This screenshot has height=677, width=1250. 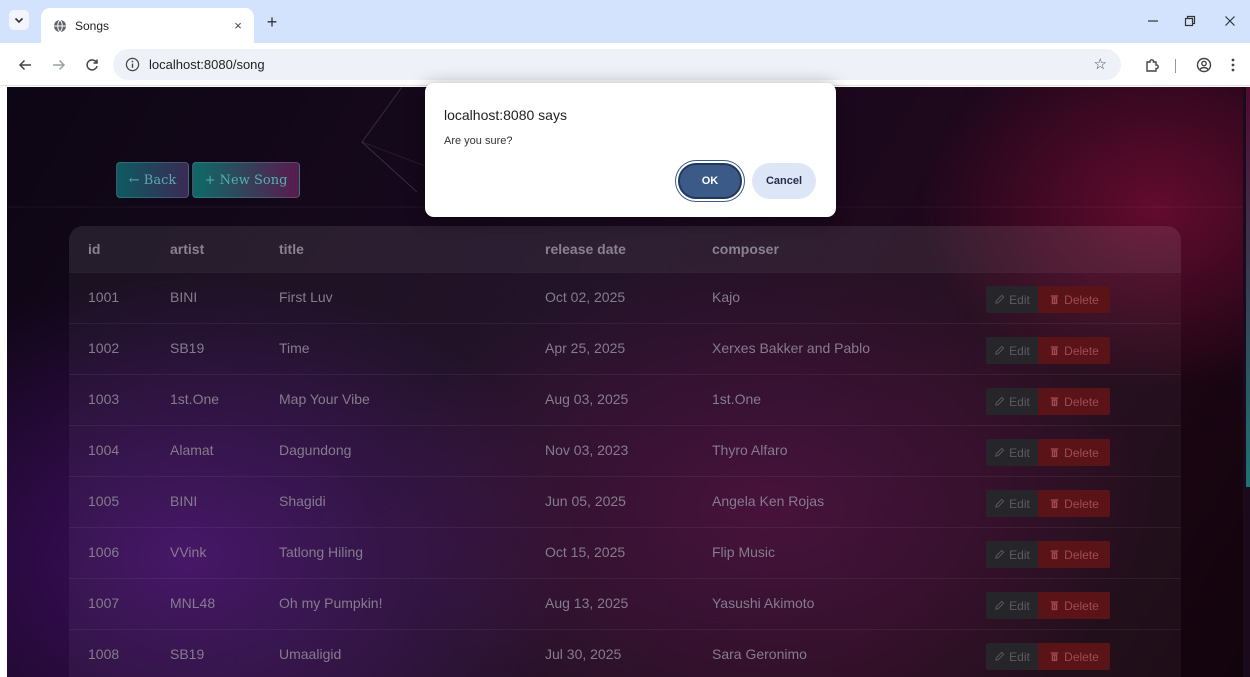 I want to click on cell-release-date: Jul 30, 2025, so click(x=583, y=654).